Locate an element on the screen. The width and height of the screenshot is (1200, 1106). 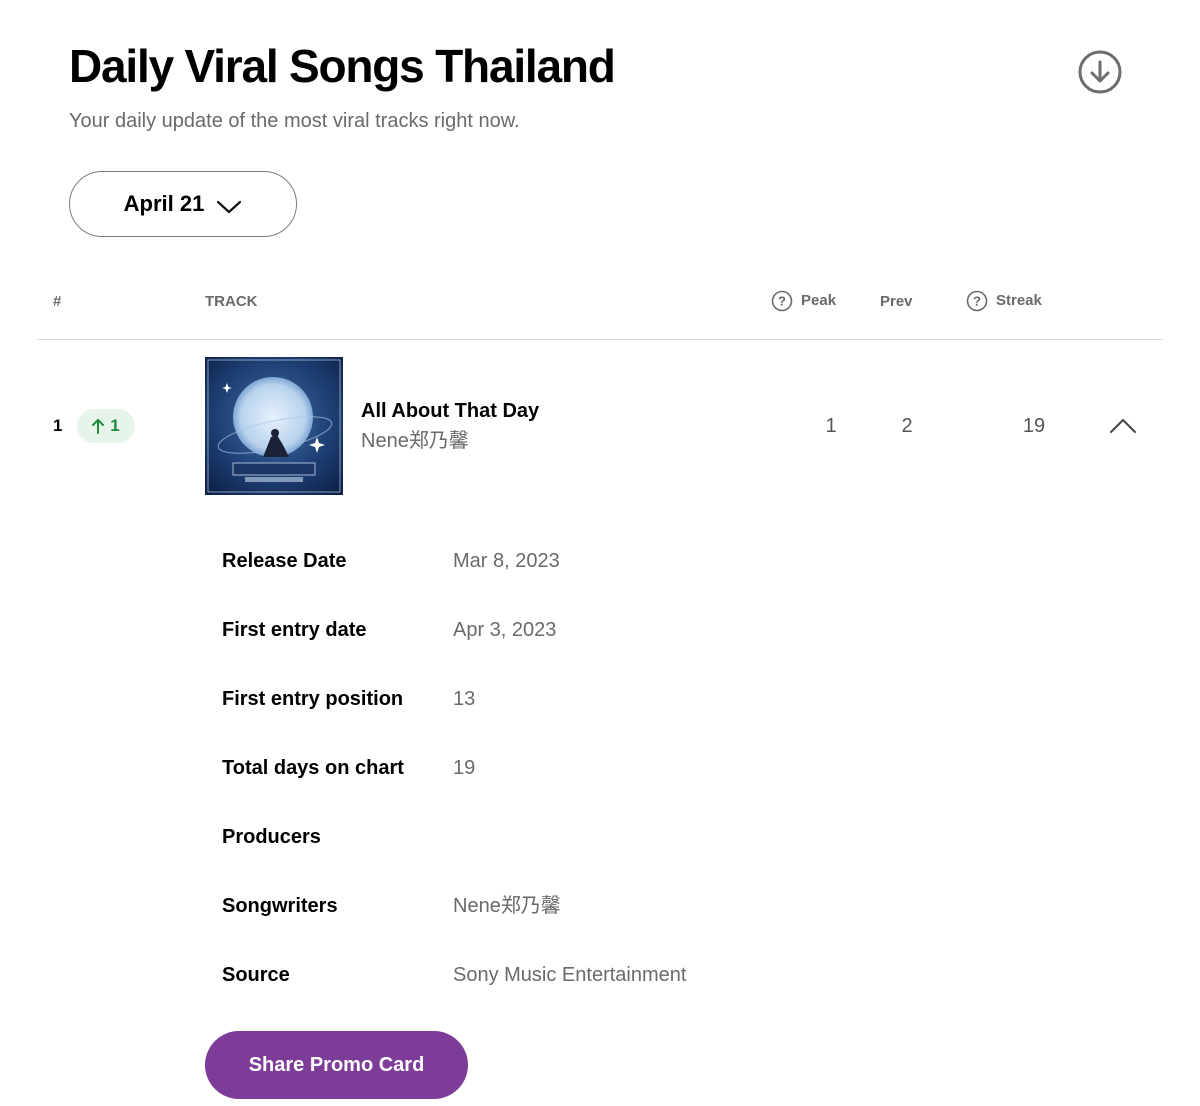
track-rank: 1 is located at coordinates (58, 425).